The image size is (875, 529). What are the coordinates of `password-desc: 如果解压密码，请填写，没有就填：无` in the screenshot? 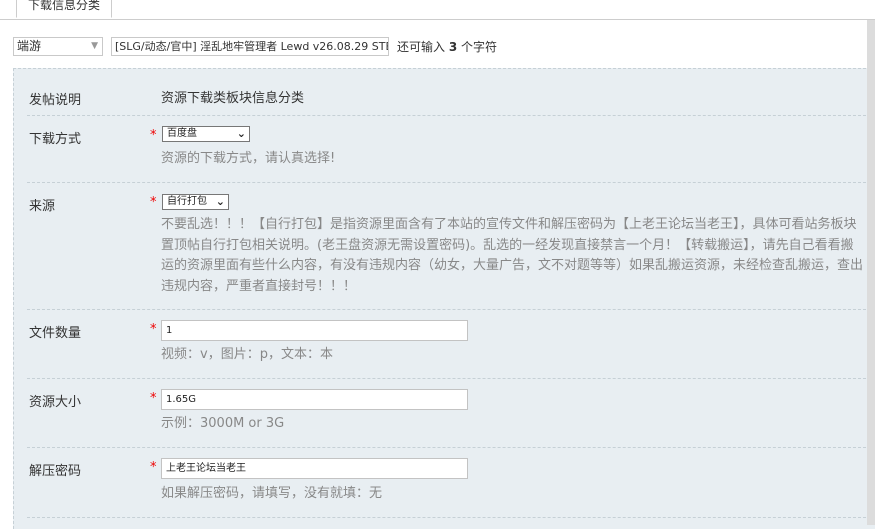 It's located at (272, 493).